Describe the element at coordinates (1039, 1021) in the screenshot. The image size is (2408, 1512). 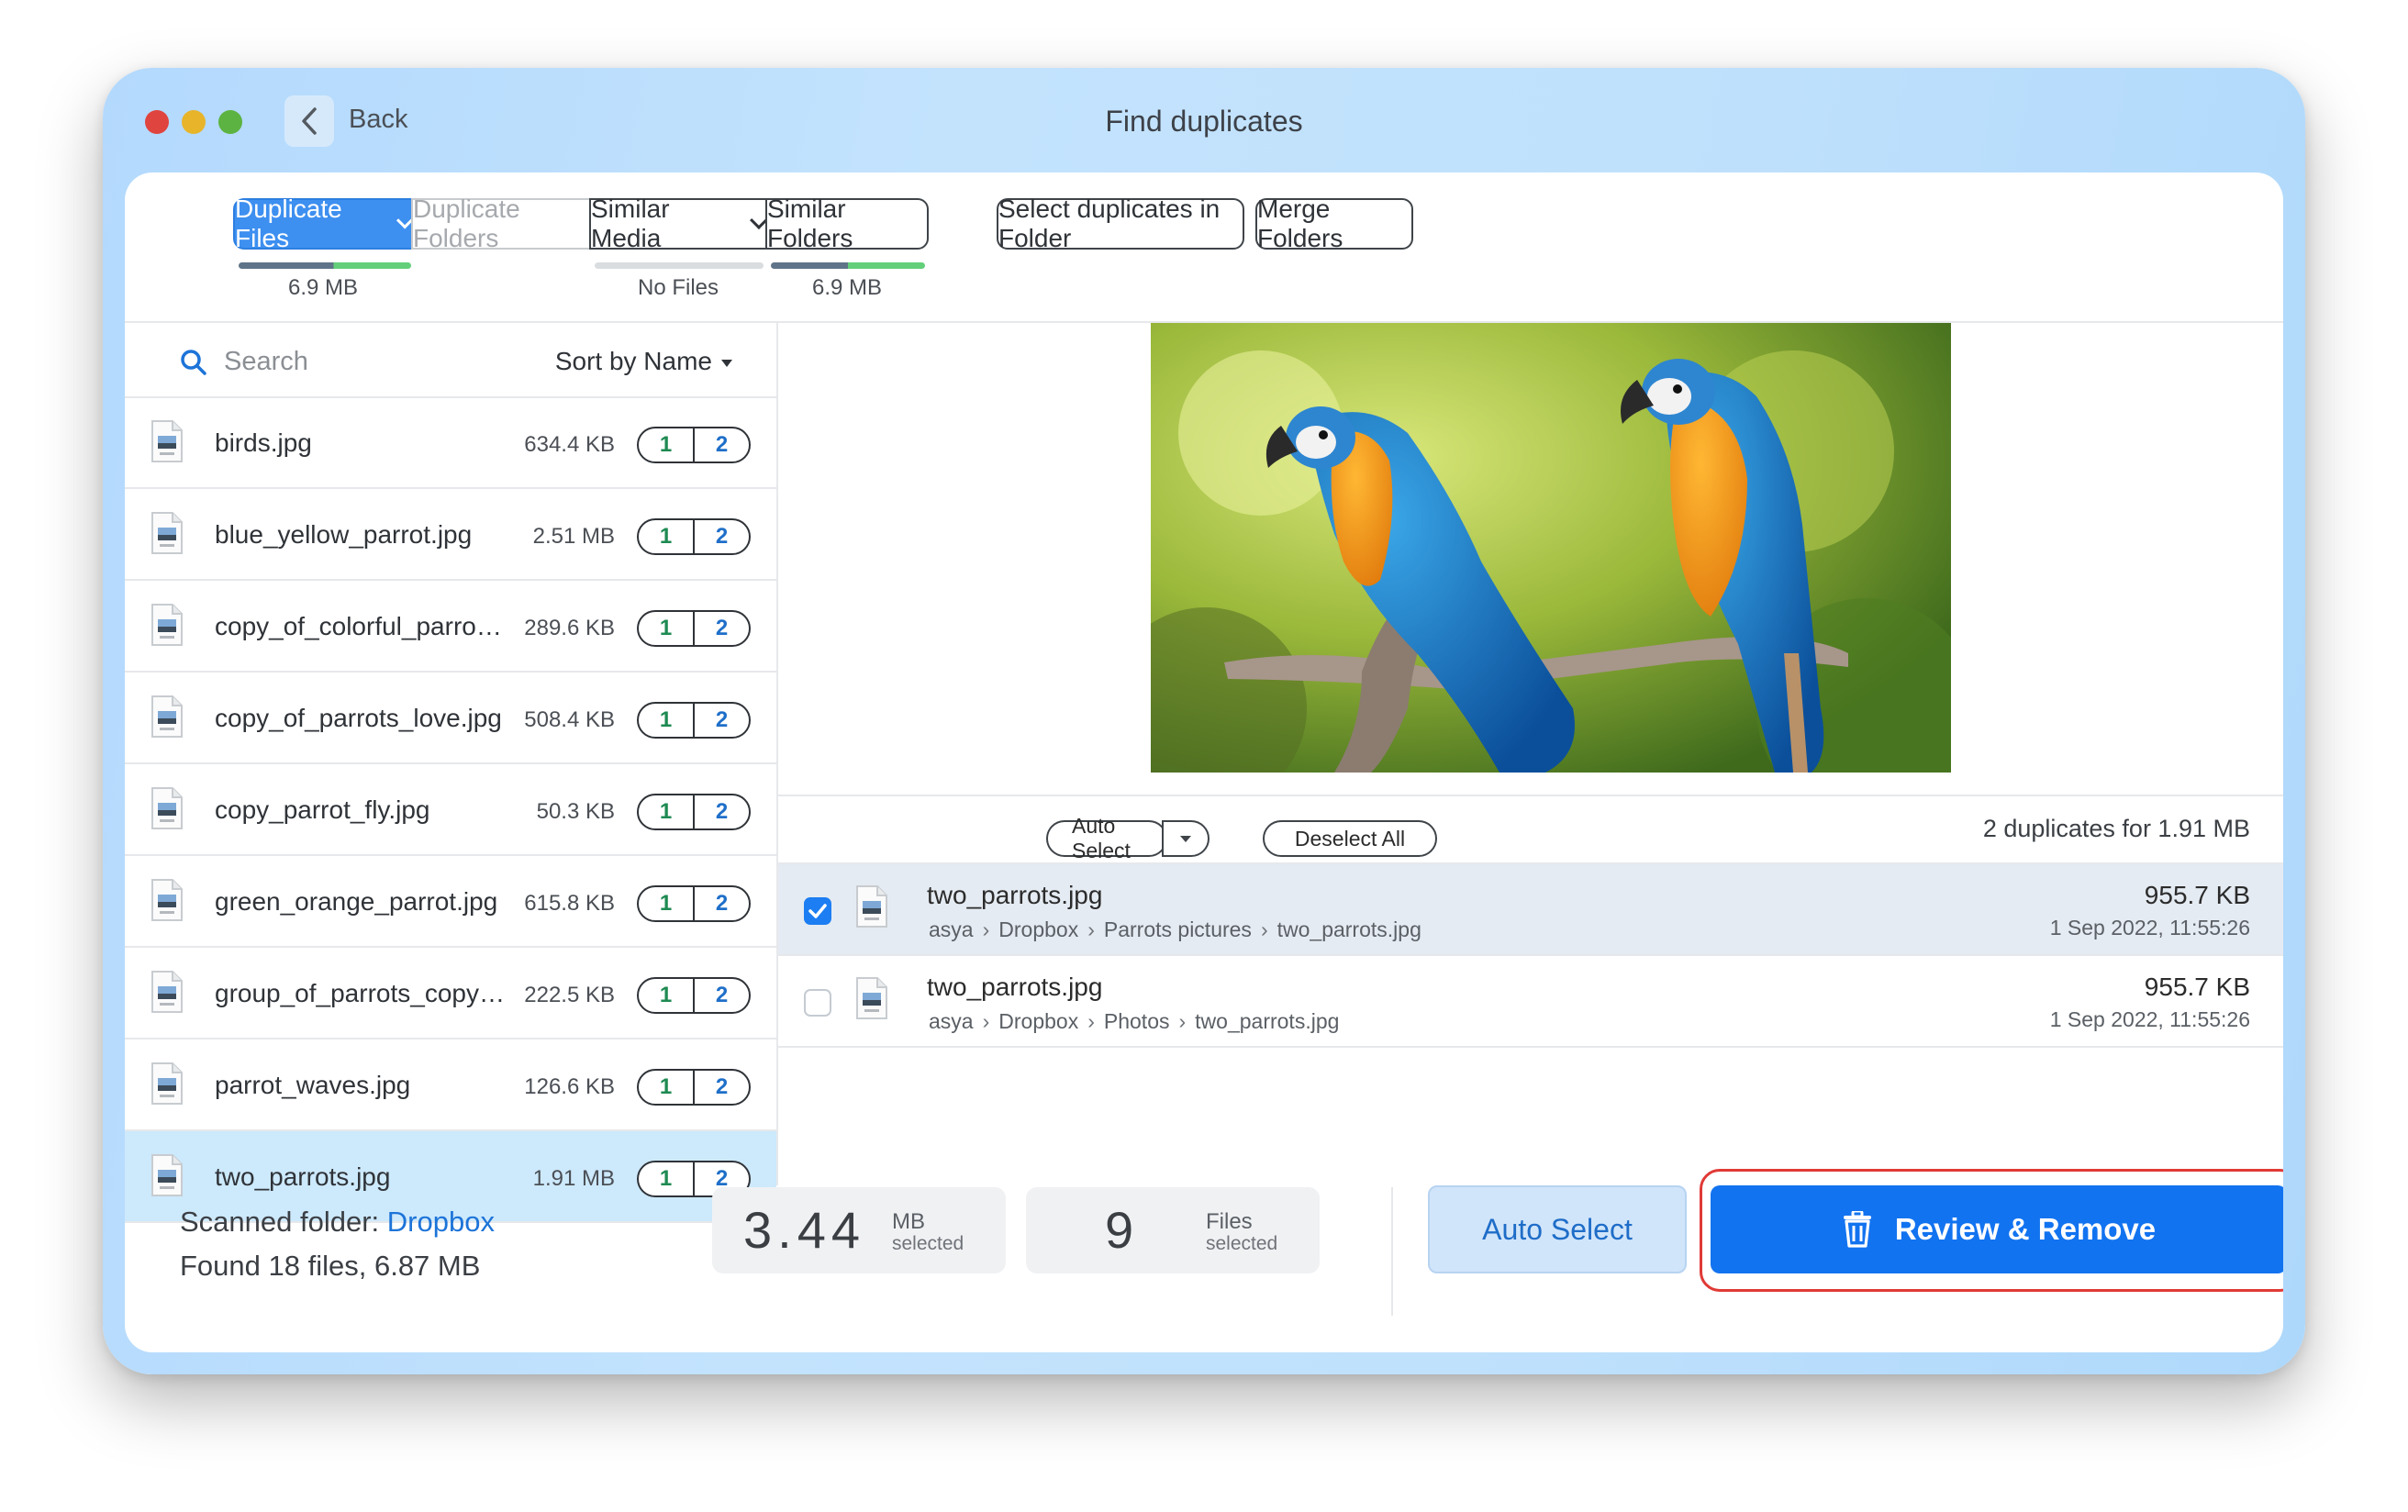
I see `path-segment: Dropbox` at that location.